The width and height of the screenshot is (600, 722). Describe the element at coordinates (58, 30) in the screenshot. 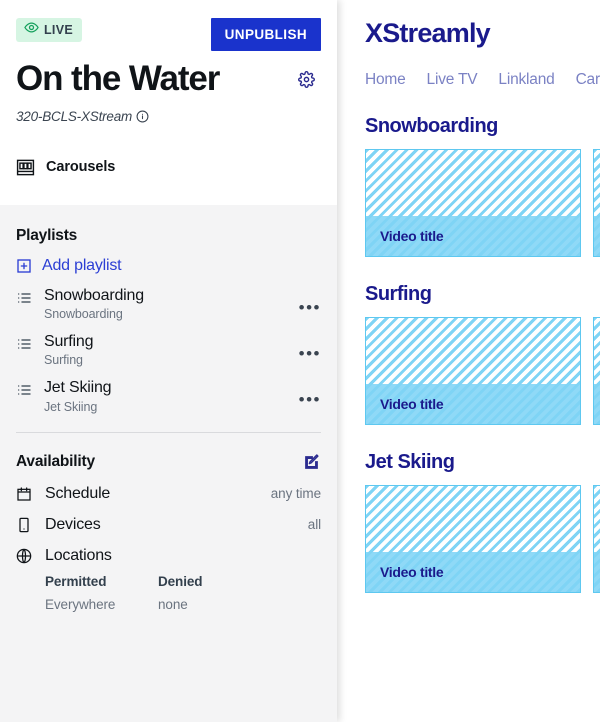

I see `status-badge-label: LIVE` at that location.